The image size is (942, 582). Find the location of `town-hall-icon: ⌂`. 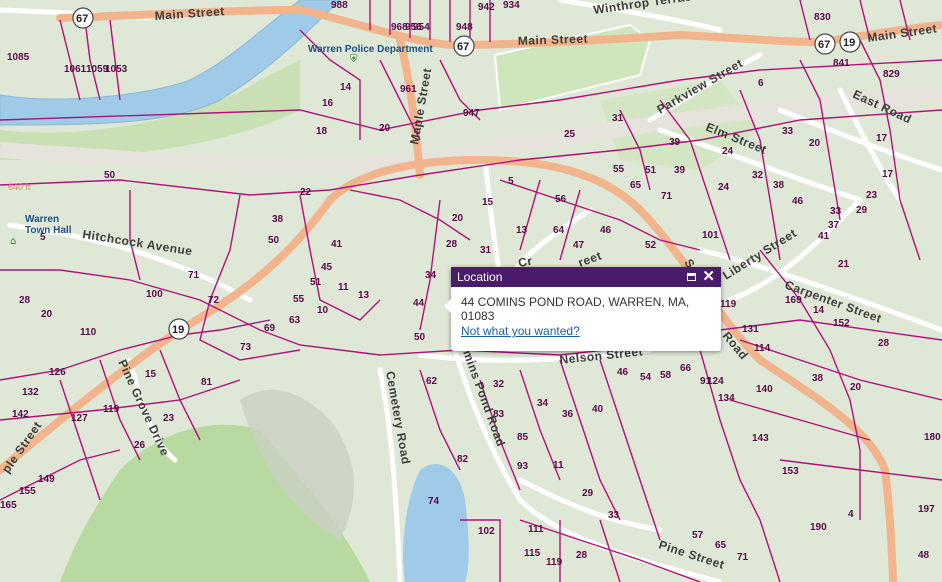

town-hall-icon: ⌂ is located at coordinates (13, 241).